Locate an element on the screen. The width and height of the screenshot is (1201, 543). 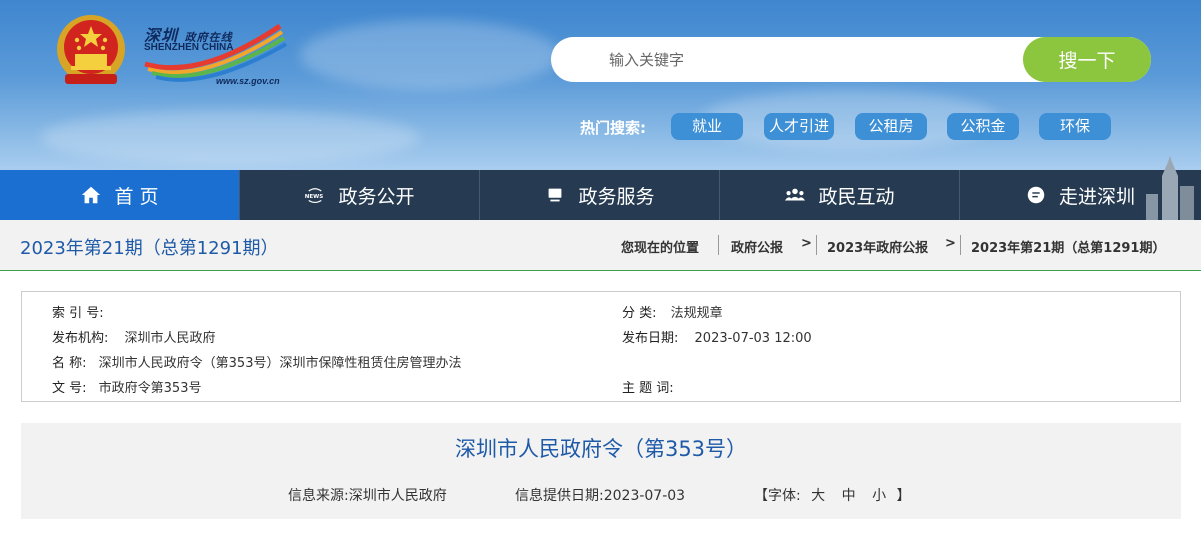
meta-date-value: 2023-07-03 12:00 is located at coordinates (753, 338).